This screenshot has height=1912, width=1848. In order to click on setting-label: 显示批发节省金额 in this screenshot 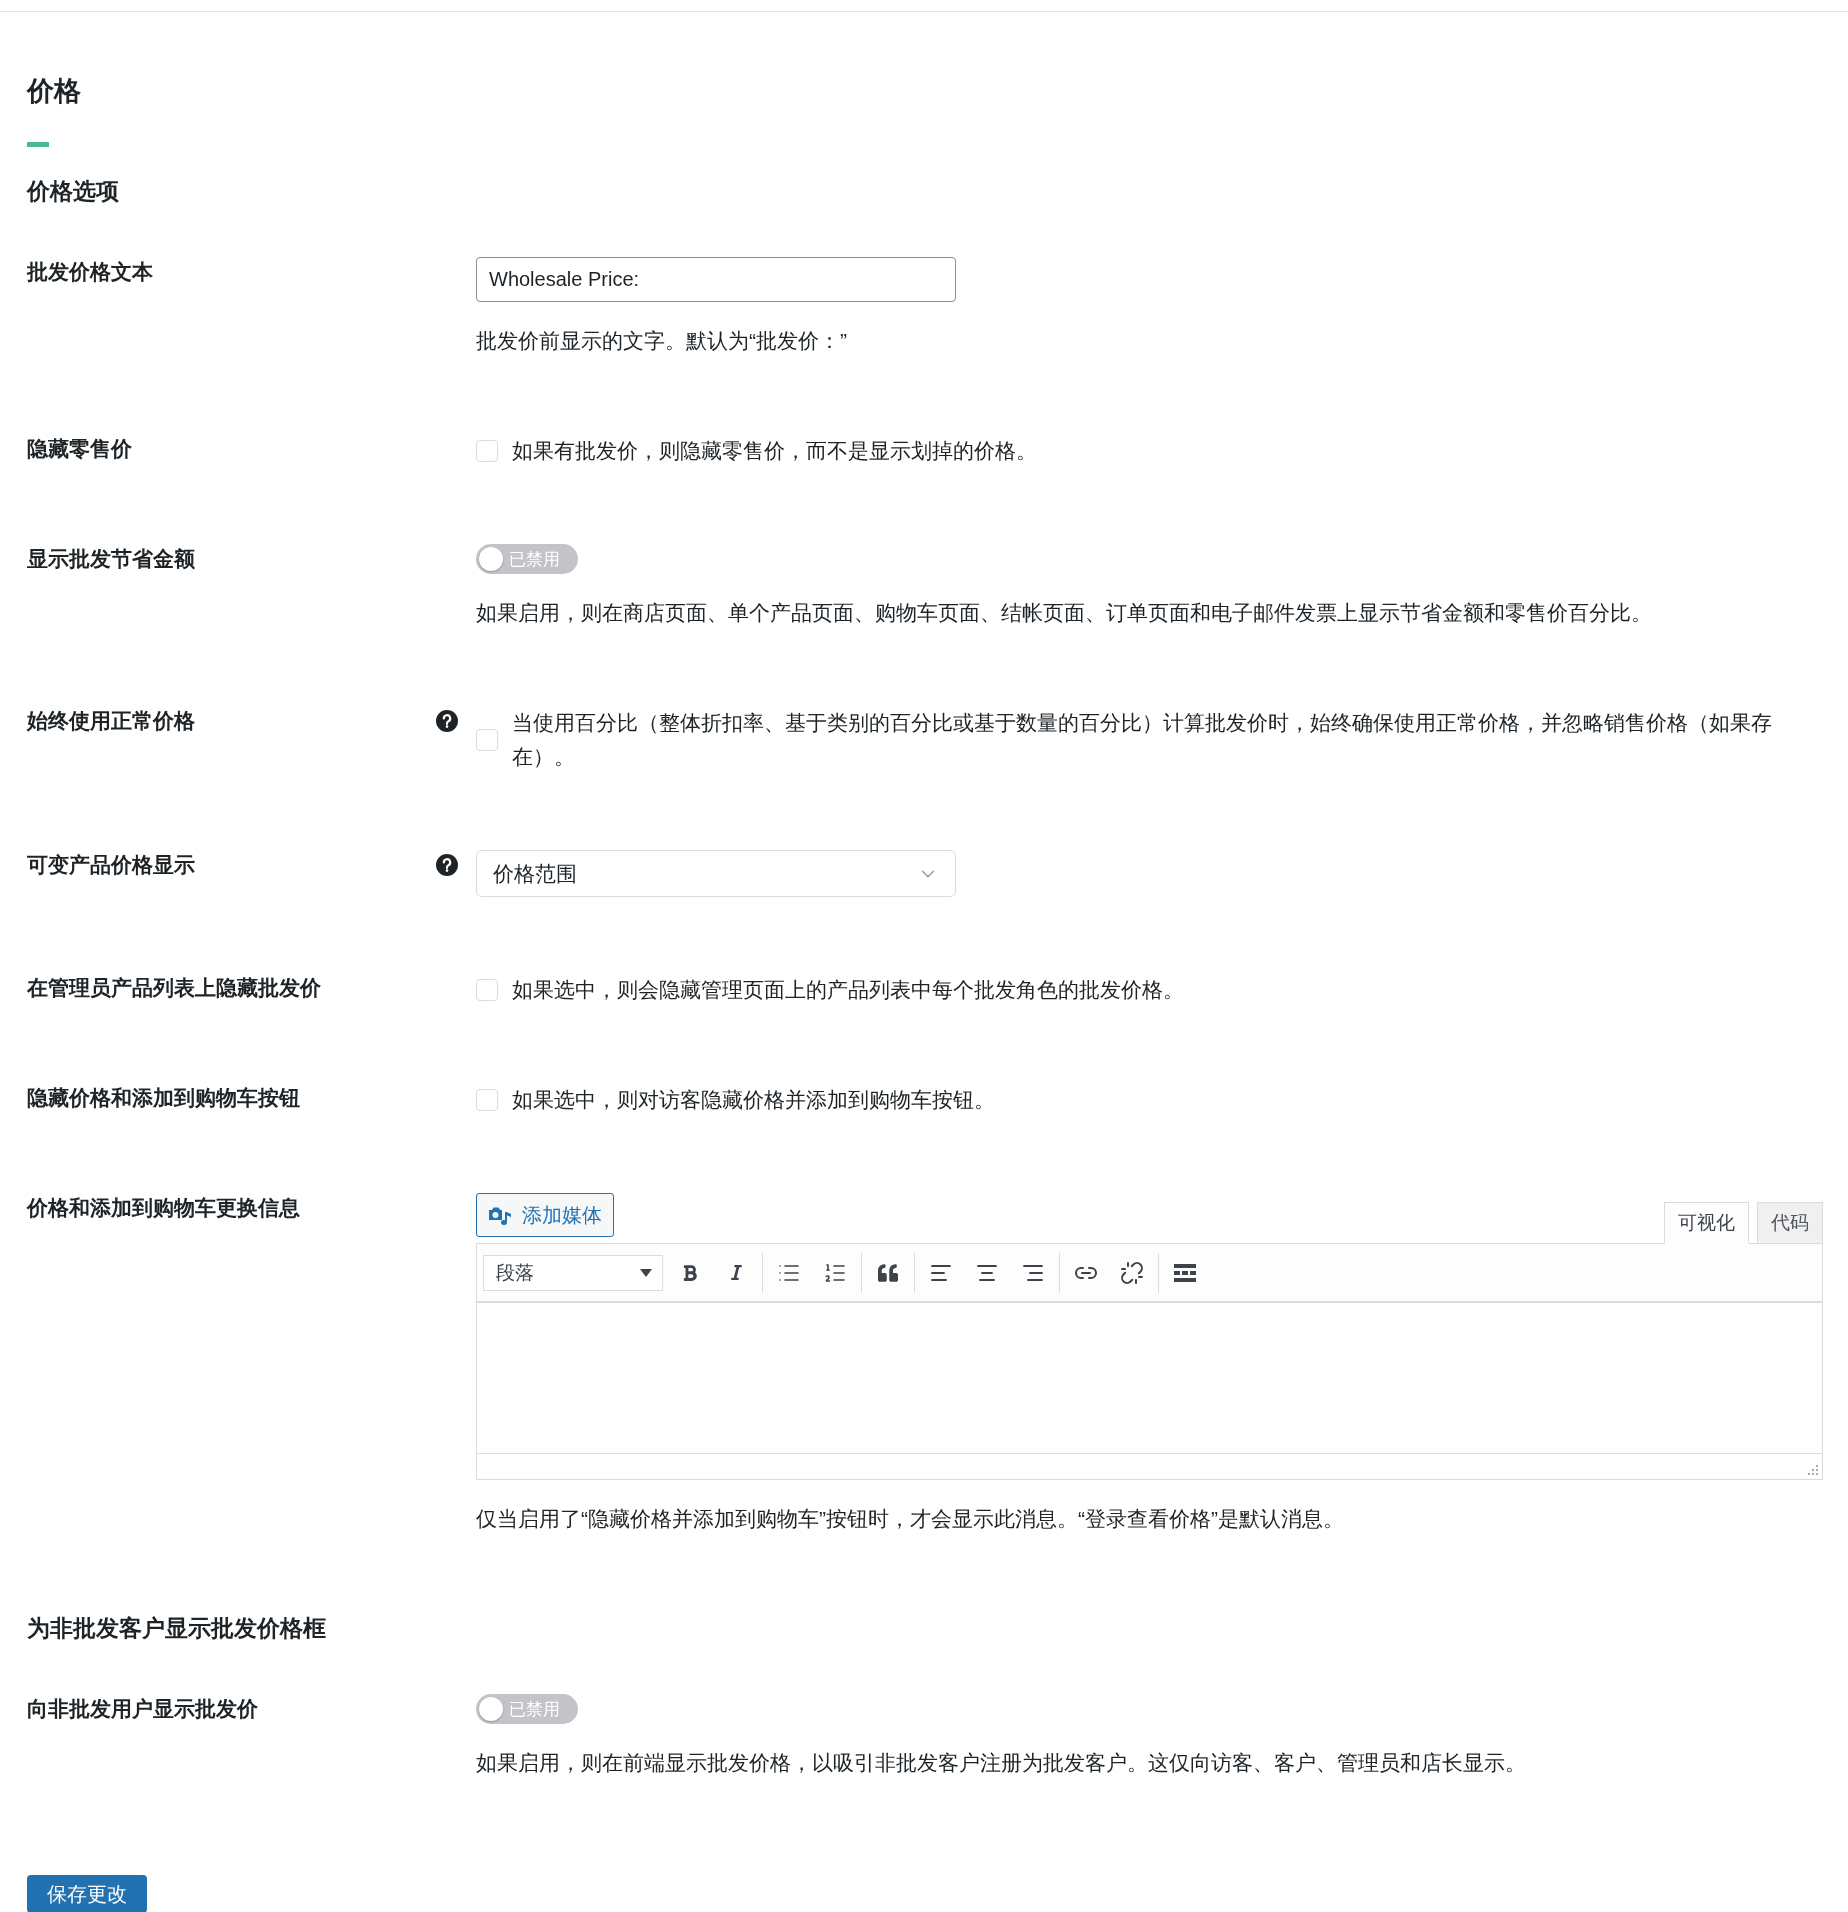, I will do `click(111, 559)`.